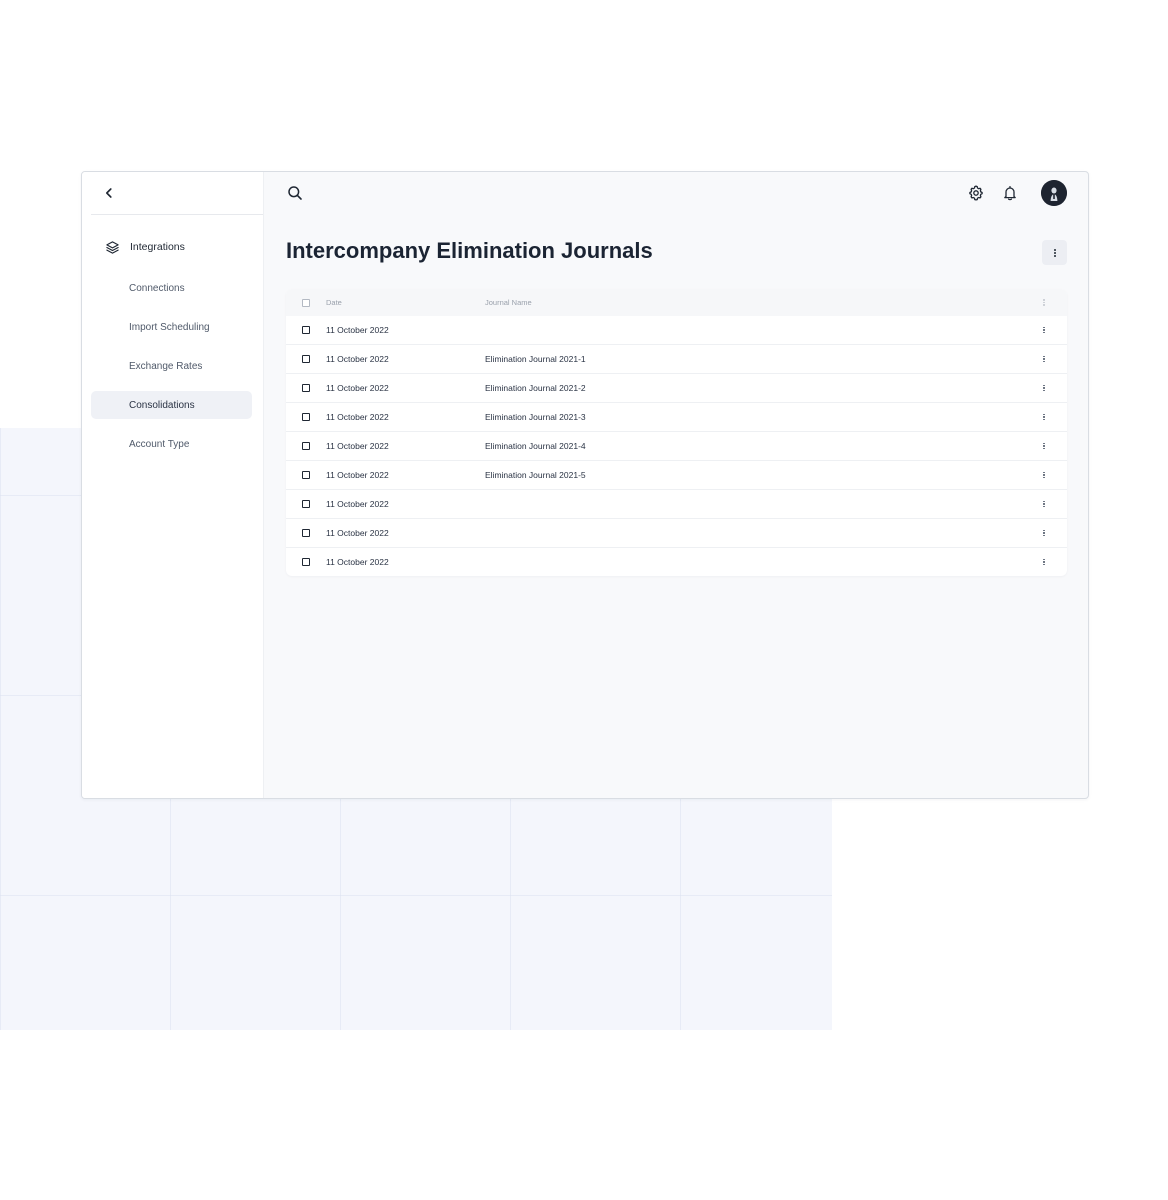  I want to click on table-header: Date Journal Name, so click(676, 302).